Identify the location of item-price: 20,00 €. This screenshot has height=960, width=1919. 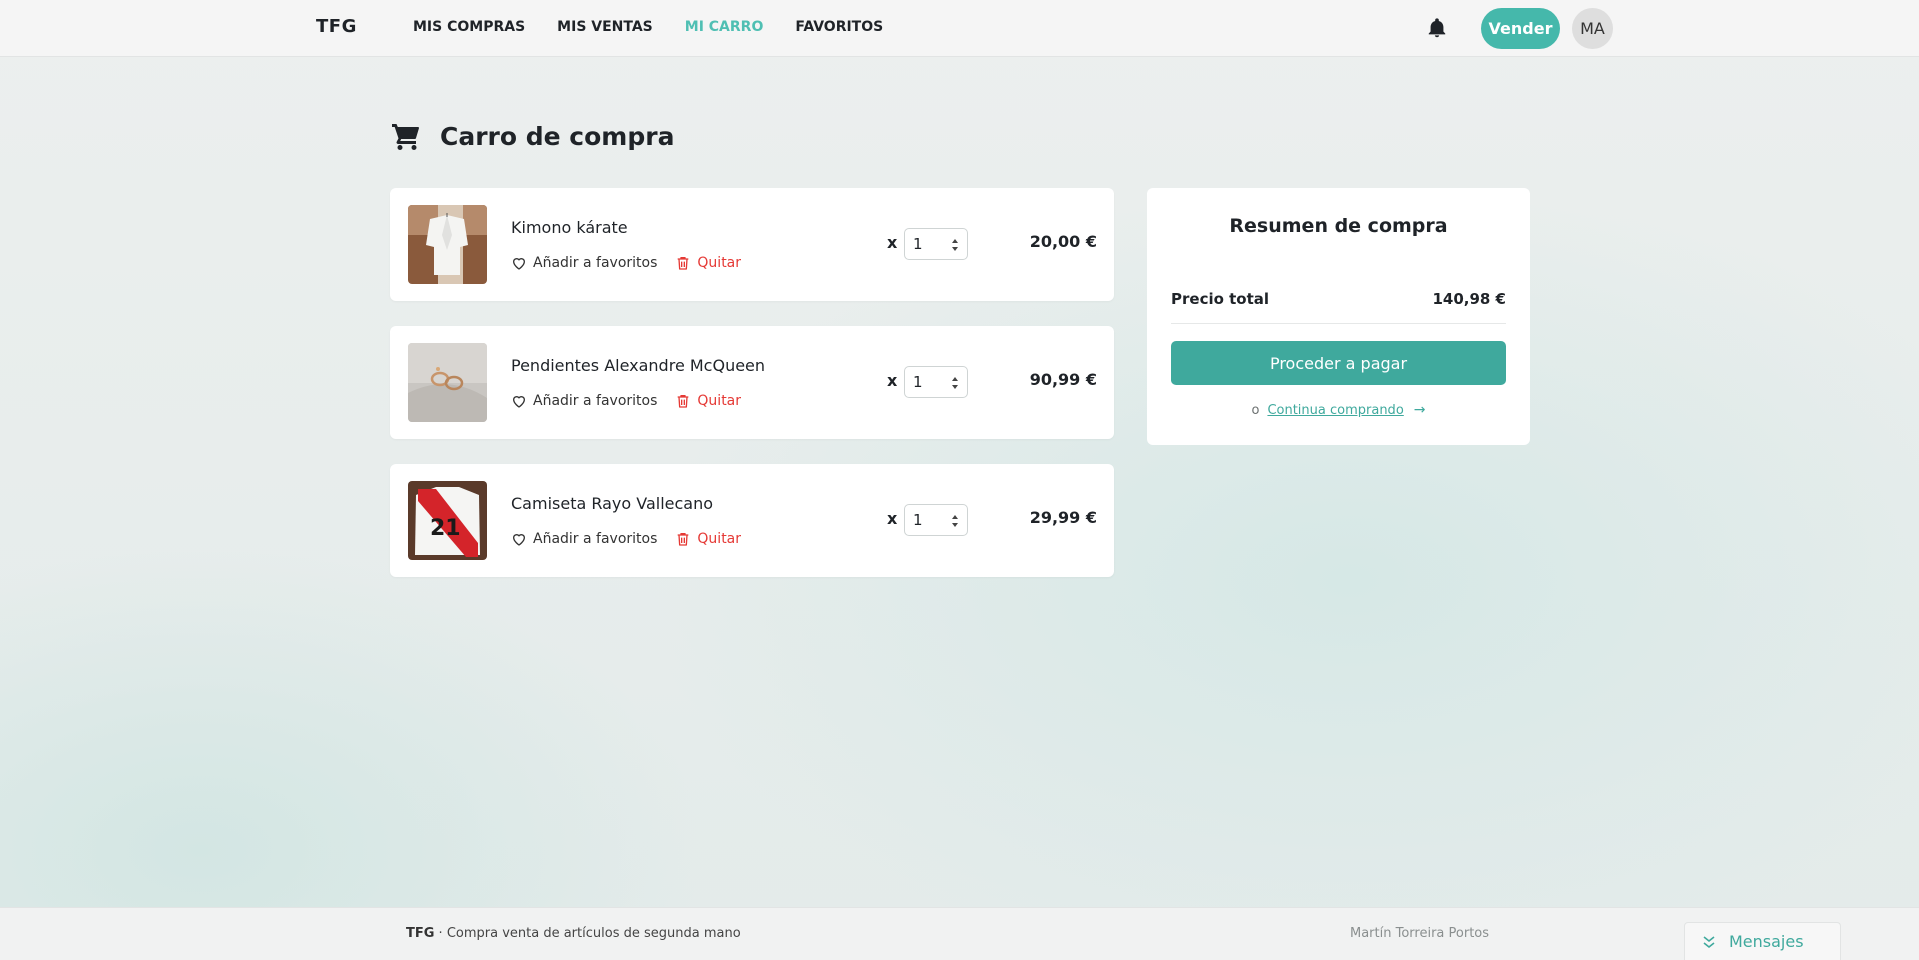
(1063, 241).